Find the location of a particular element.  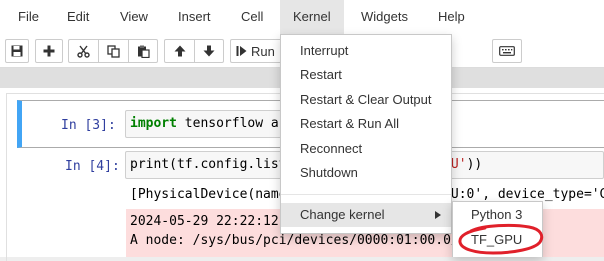

move-down-button is located at coordinates (209, 51).